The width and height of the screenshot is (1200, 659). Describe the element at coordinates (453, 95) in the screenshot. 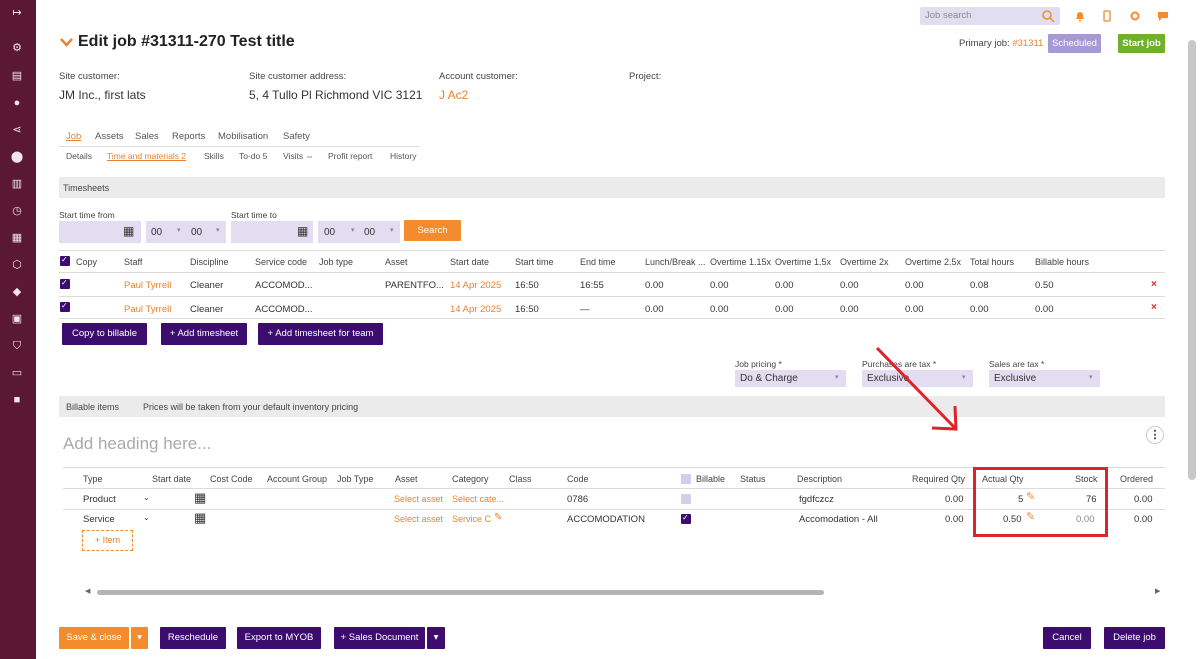

I see `account-customer-link: J Ac2` at that location.